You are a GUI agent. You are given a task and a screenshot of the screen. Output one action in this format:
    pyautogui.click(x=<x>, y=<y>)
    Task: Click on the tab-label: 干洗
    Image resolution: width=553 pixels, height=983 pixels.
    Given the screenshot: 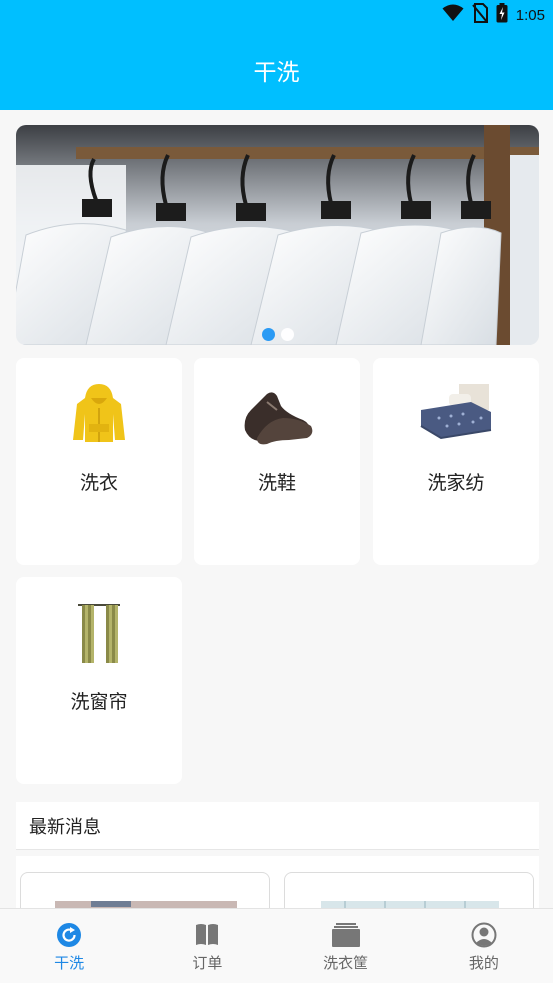 What is the action you would take?
    pyautogui.click(x=69, y=963)
    